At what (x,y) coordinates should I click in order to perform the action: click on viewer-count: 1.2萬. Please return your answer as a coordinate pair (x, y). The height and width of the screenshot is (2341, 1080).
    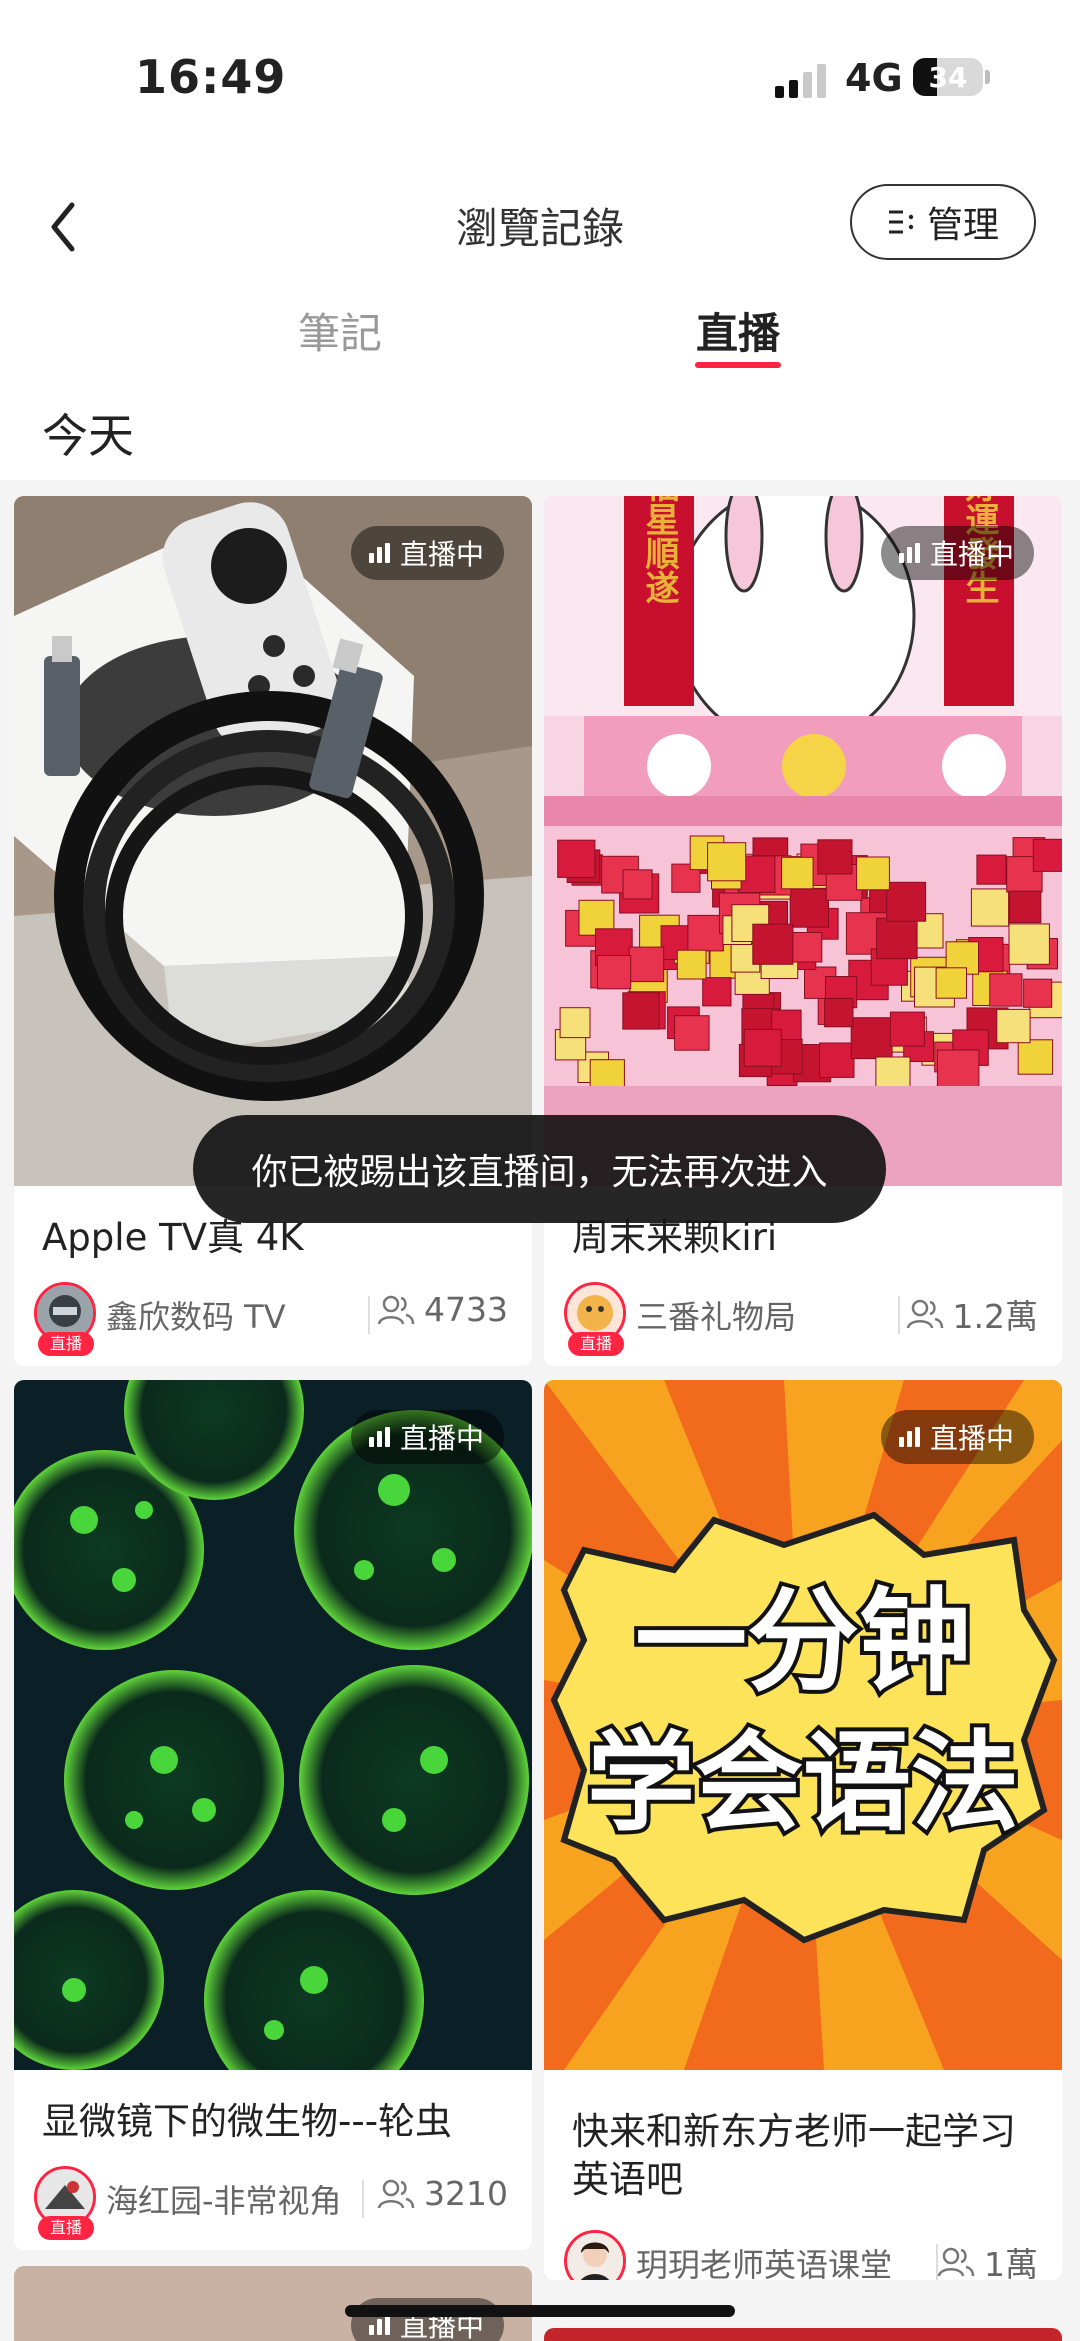
    Looking at the image, I should click on (971, 1314).